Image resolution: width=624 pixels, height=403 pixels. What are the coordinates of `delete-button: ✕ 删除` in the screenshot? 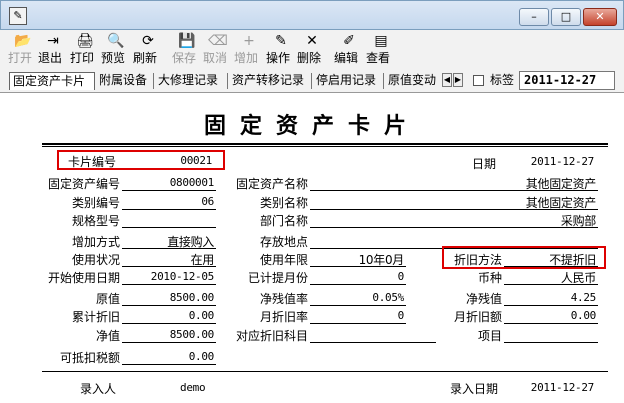 It's located at (312, 50).